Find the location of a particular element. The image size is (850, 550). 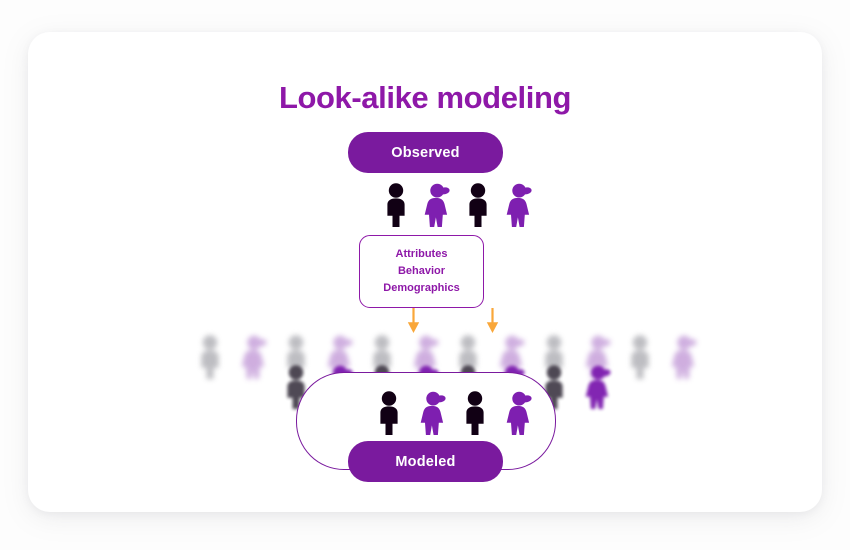

attributes-line-1: Behavior is located at coordinates (421, 271).